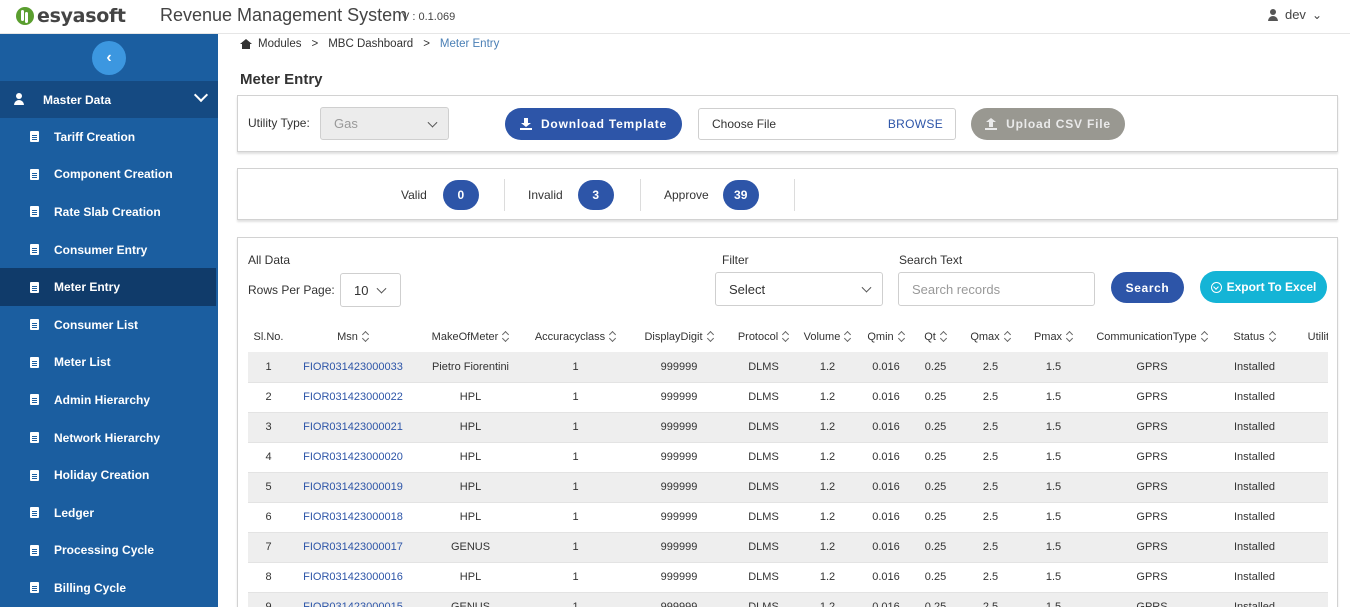  What do you see at coordinates (673, 337) in the screenshot?
I see `column-header-label: DisplayDigit` at bounding box center [673, 337].